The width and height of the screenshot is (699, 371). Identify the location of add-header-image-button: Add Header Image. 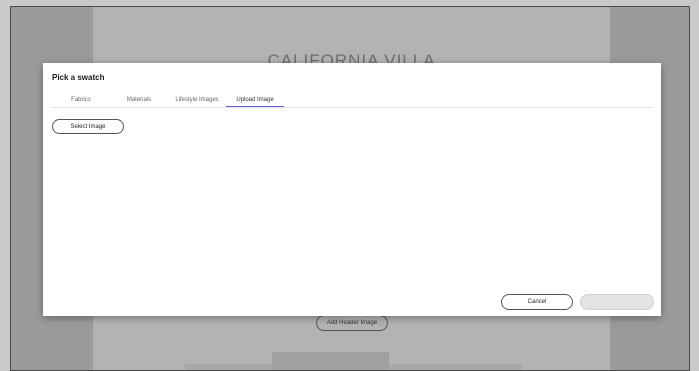
(352, 323).